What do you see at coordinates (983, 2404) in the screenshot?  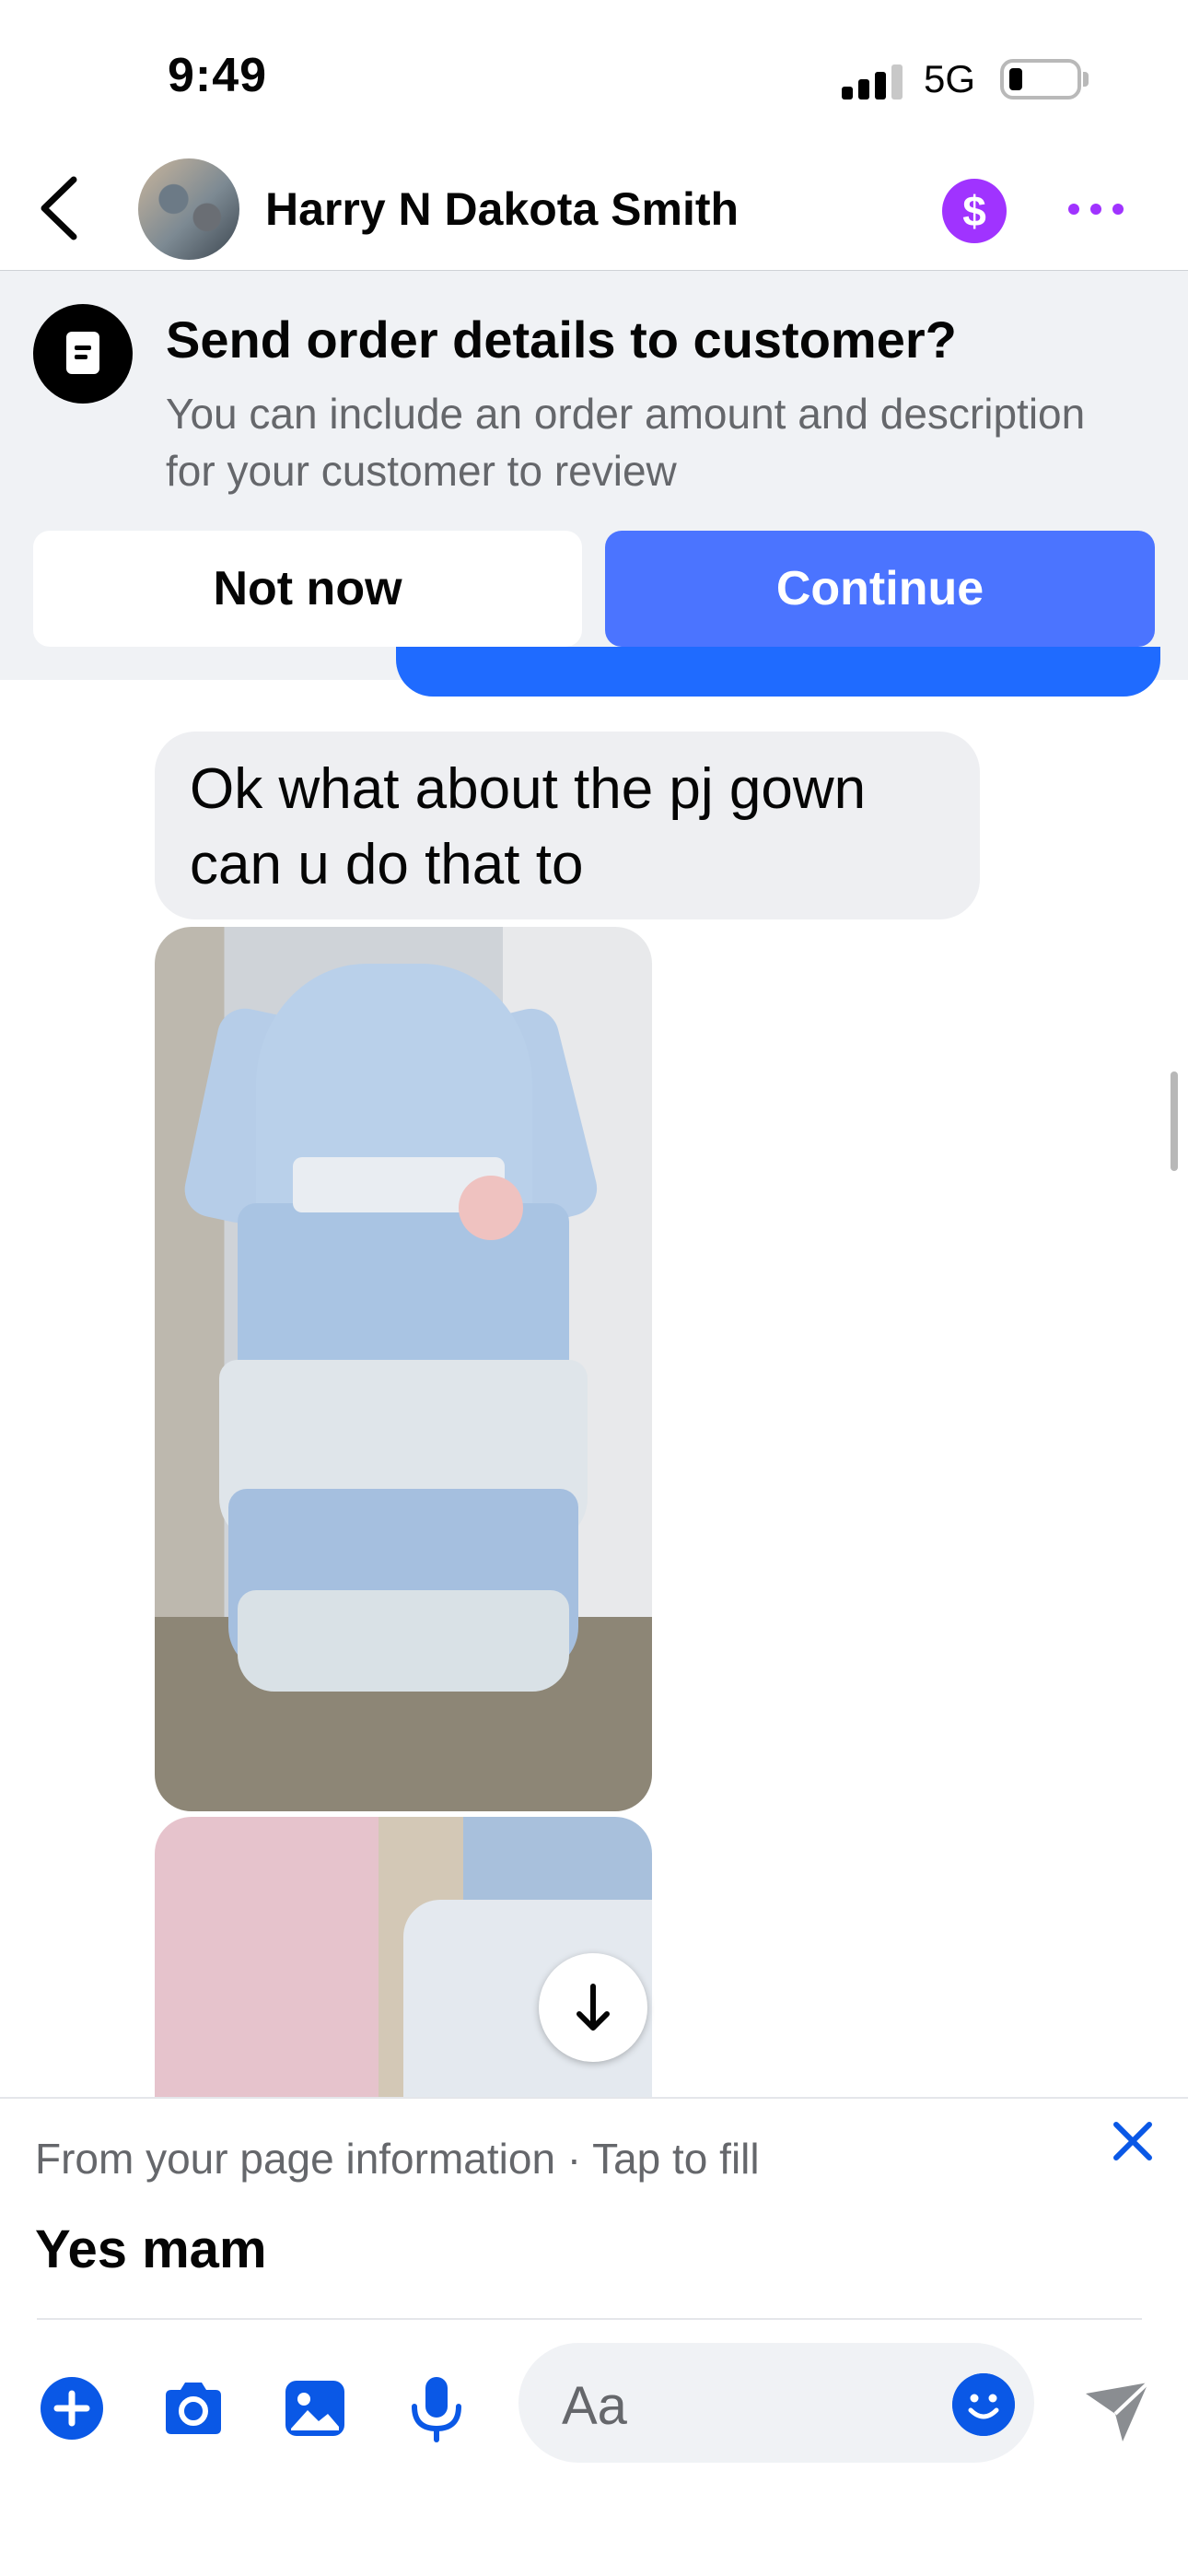 I see `emoji-icon` at bounding box center [983, 2404].